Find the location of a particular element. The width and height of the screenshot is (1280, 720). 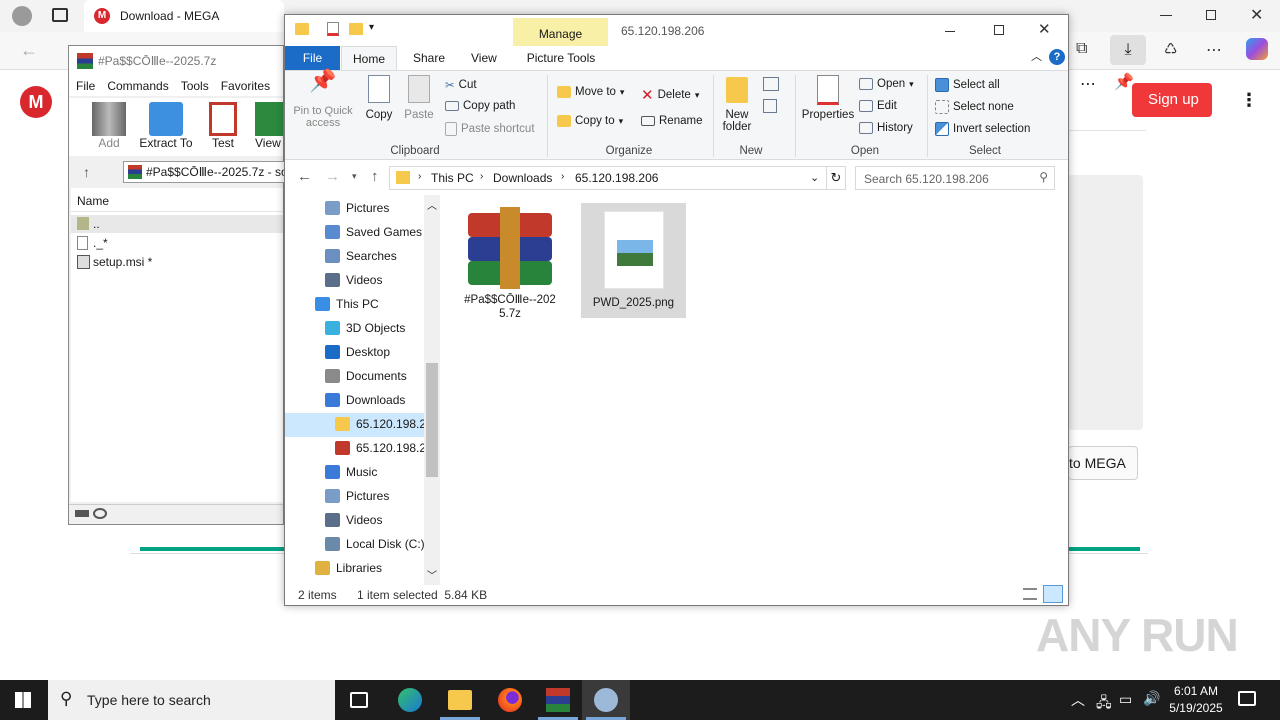

tab-view: View is located at coordinates (484, 58).